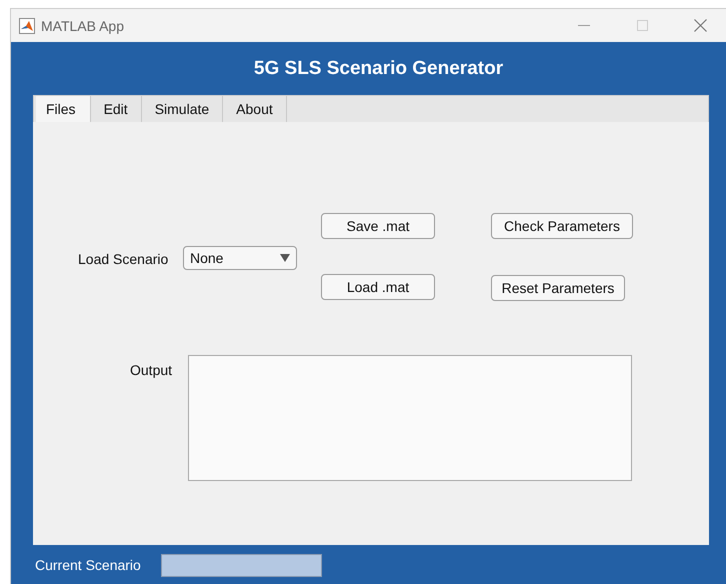  What do you see at coordinates (700, 25) in the screenshot?
I see `close-icon` at bounding box center [700, 25].